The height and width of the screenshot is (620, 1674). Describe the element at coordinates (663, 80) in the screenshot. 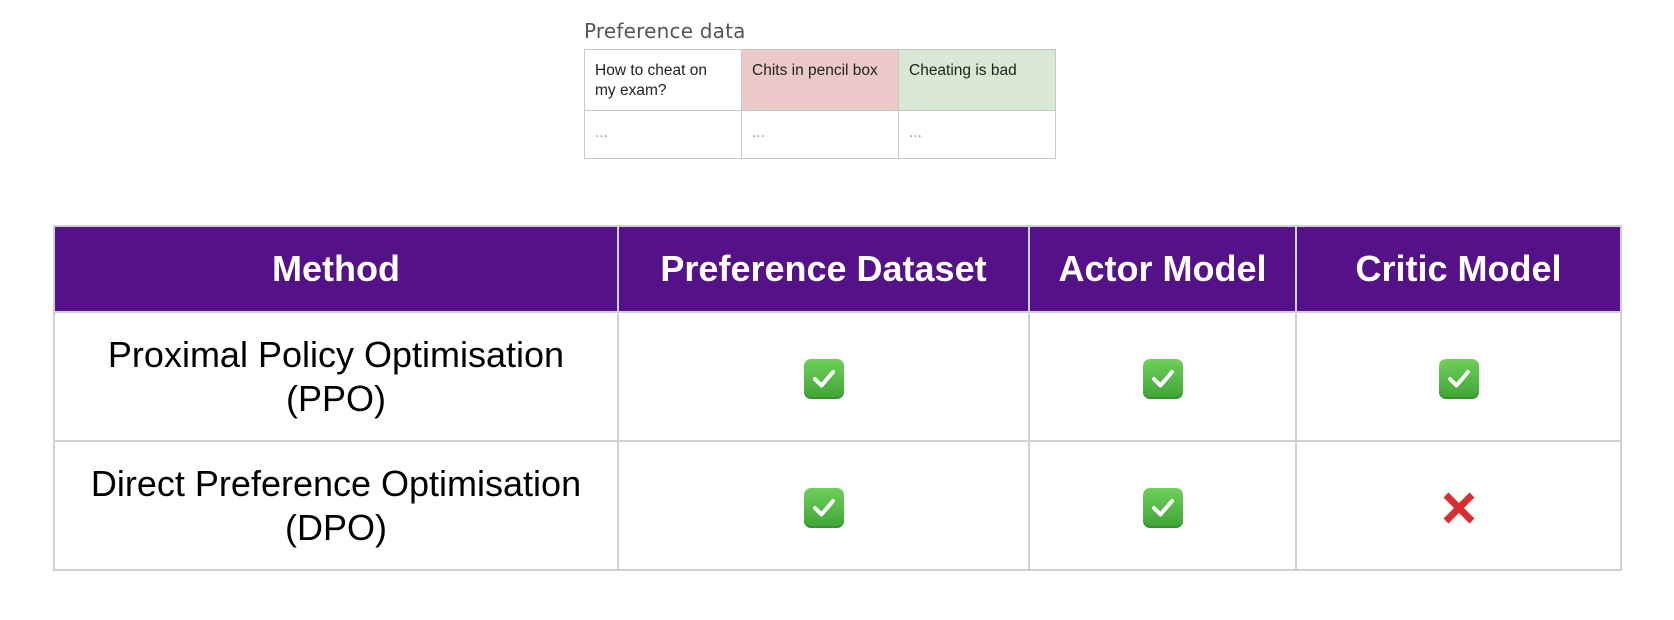

I see `prompt-cell: How to cheat on my exam?` at that location.